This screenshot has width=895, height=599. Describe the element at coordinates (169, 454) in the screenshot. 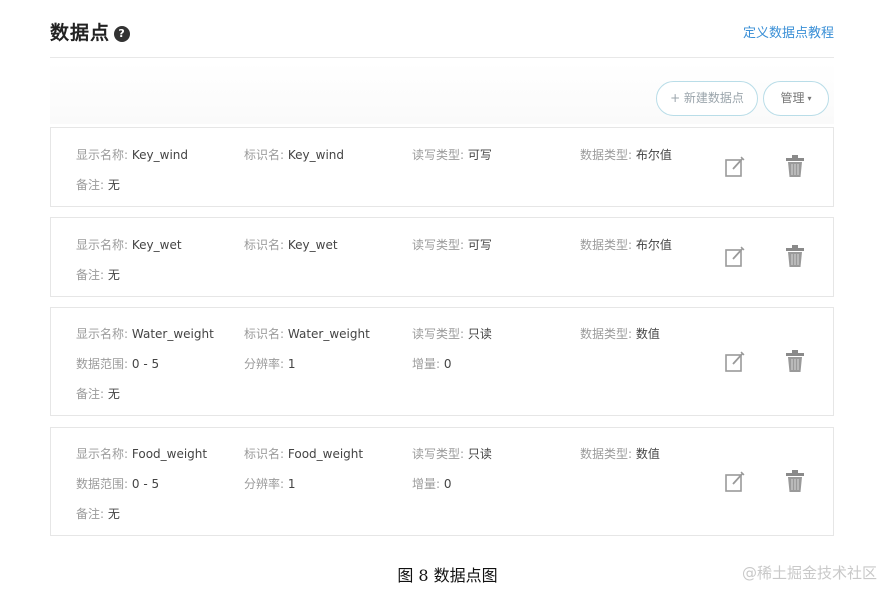

I see `display-name-value: Food_weight` at that location.